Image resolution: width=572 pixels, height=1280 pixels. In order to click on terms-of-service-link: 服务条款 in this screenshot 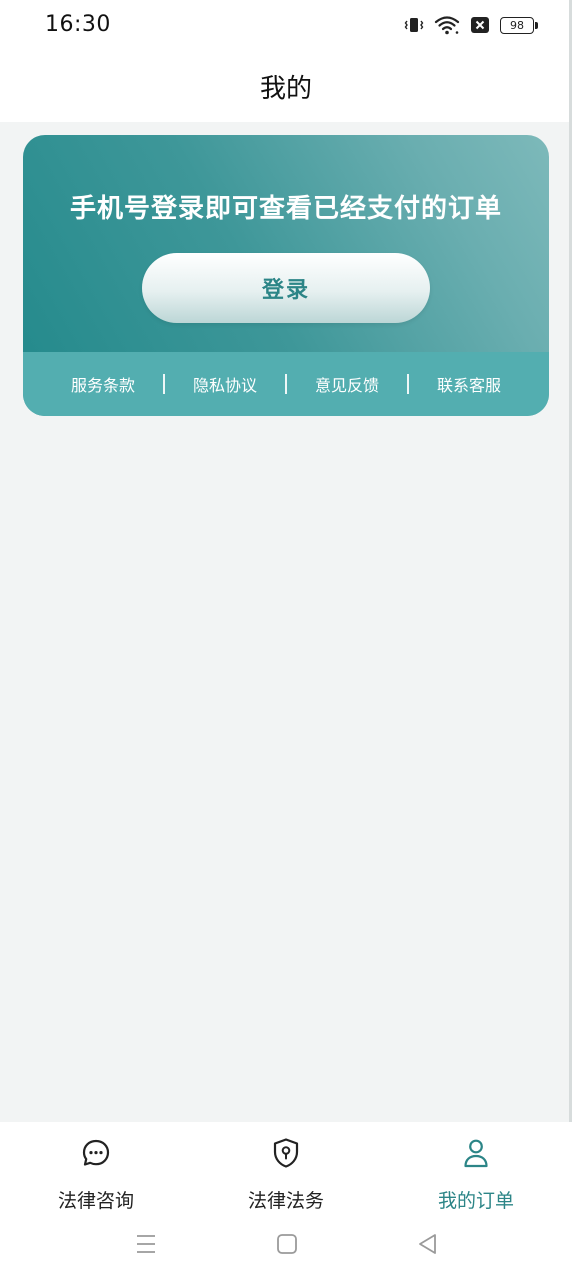, I will do `click(103, 384)`.